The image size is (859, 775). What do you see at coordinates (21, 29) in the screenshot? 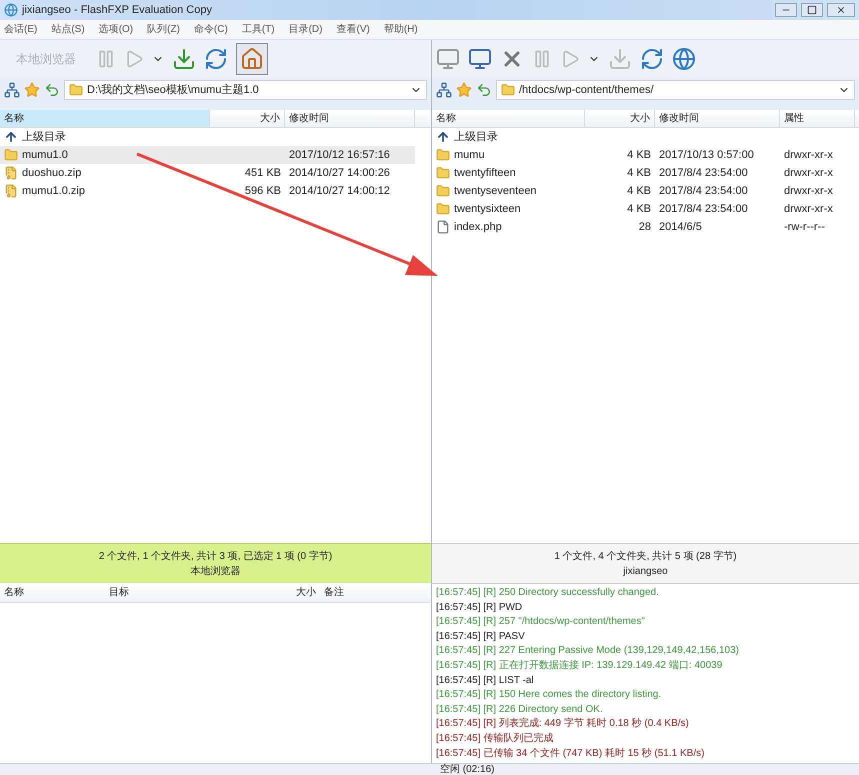
I see `menu-item: 会话(E)` at bounding box center [21, 29].